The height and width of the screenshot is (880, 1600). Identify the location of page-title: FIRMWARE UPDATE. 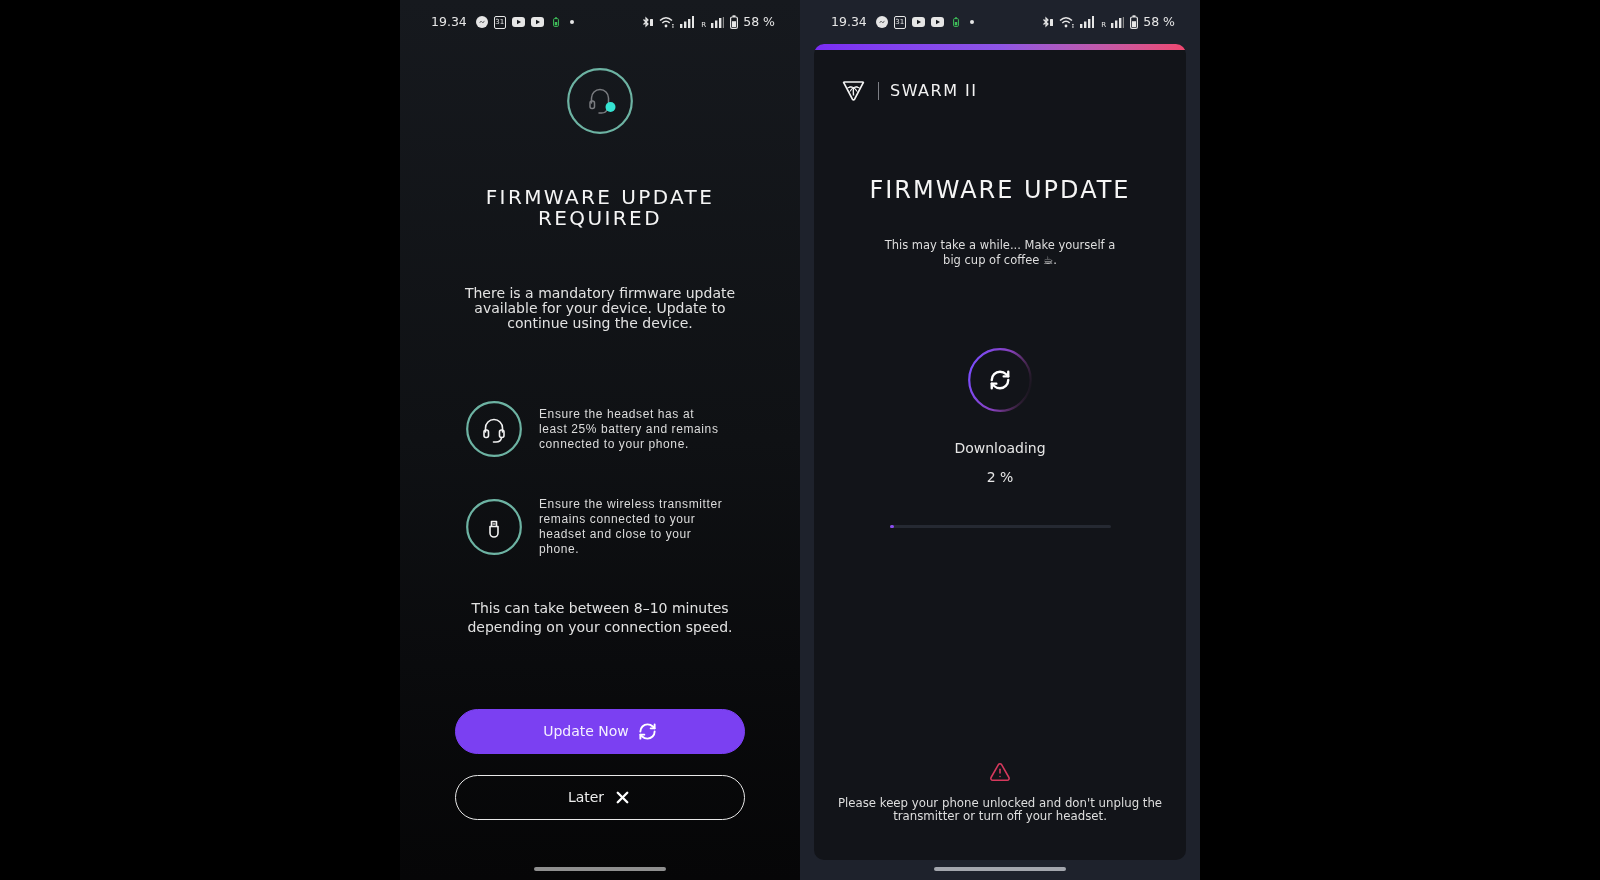
(1000, 190).